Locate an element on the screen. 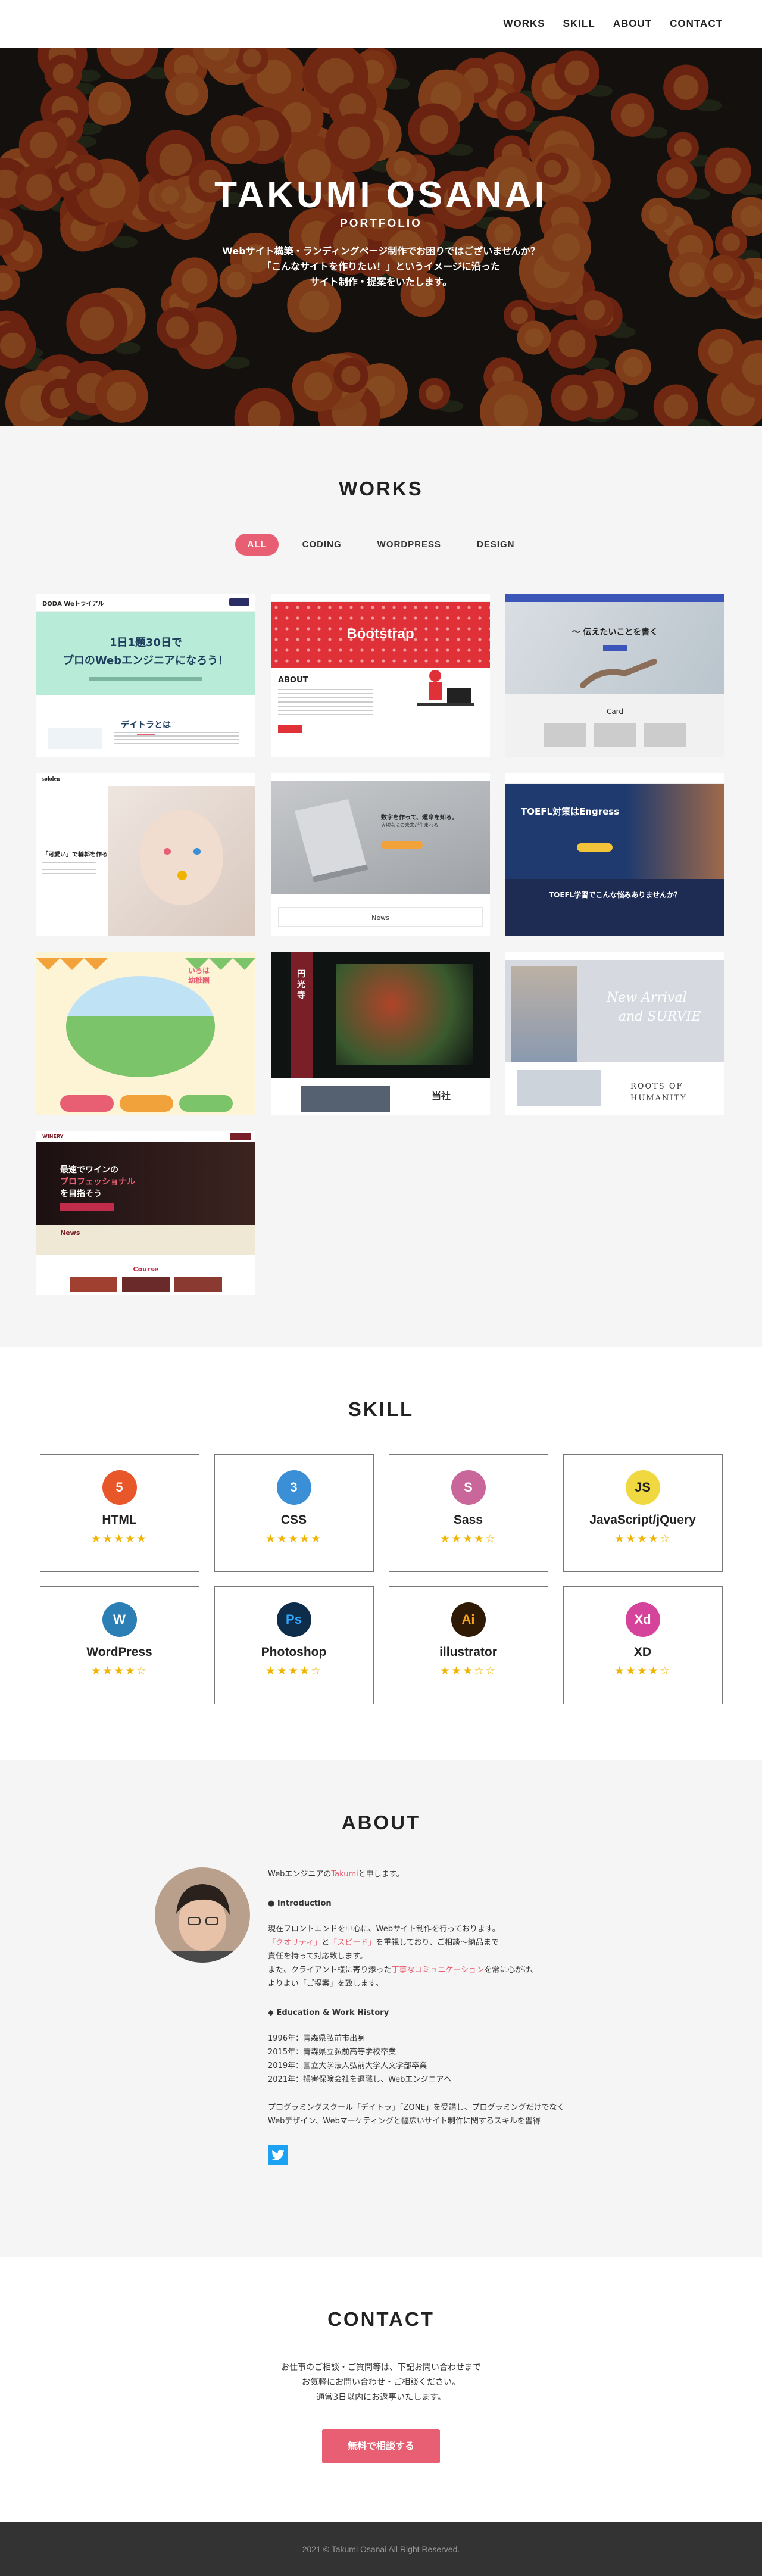 This screenshot has width=762, height=2576. about-closing: プログラミングスクール「デイトラ」「ZONE」を受講し、プログラミングだけでなく is located at coordinates (416, 2107).